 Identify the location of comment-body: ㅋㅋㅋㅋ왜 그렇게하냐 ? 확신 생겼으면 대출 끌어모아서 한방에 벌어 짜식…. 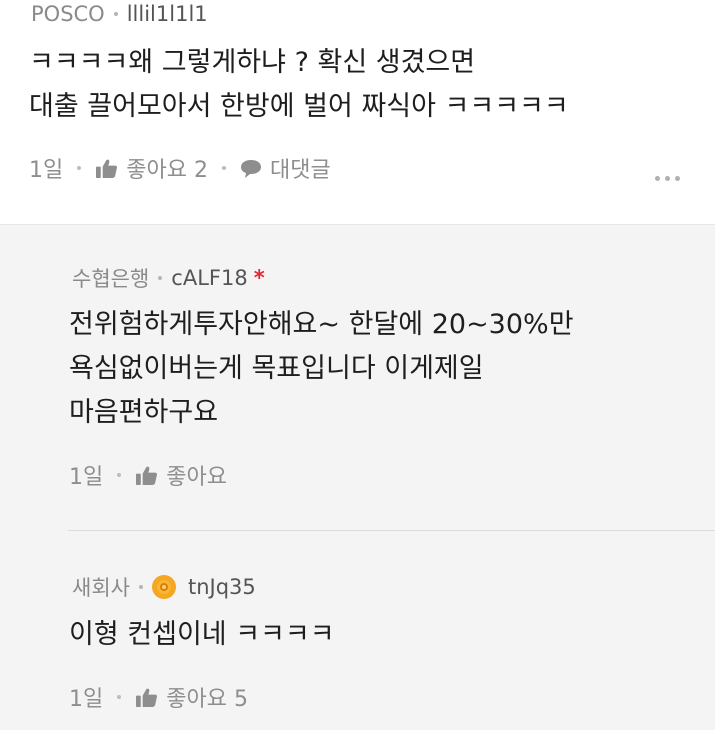
(299, 85).